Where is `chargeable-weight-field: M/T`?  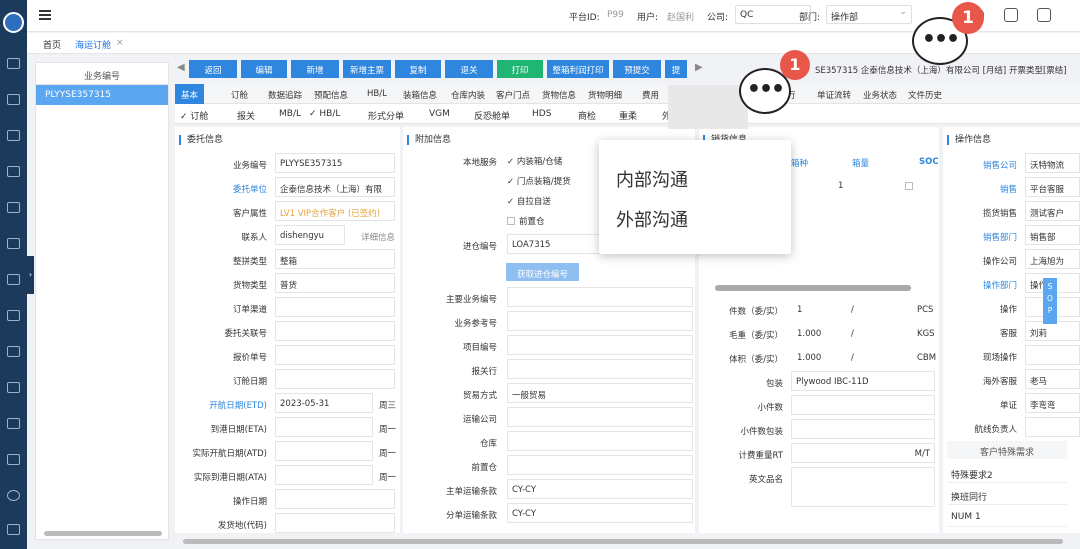 chargeable-weight-field: M/T is located at coordinates (863, 453).